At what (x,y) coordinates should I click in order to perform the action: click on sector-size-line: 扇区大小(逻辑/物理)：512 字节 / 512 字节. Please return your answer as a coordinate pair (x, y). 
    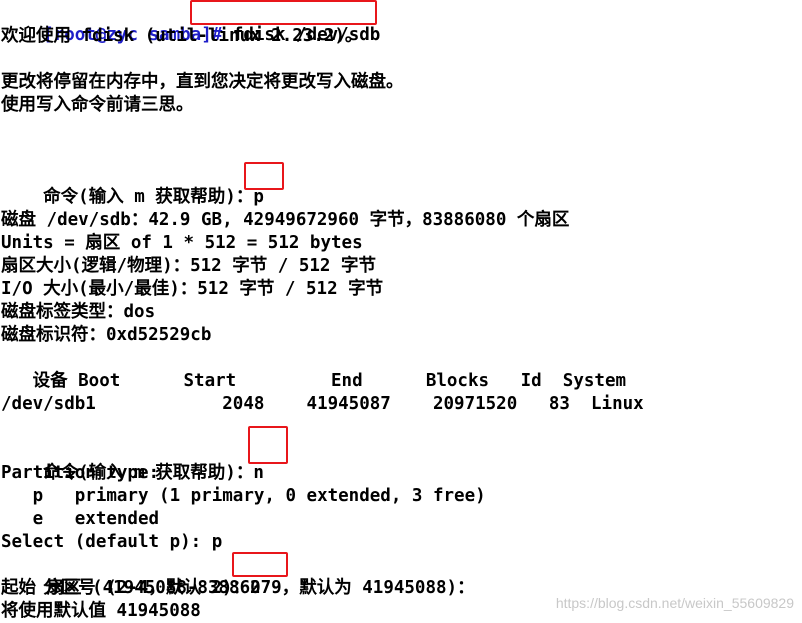
    Looking at the image, I should click on (189, 266).